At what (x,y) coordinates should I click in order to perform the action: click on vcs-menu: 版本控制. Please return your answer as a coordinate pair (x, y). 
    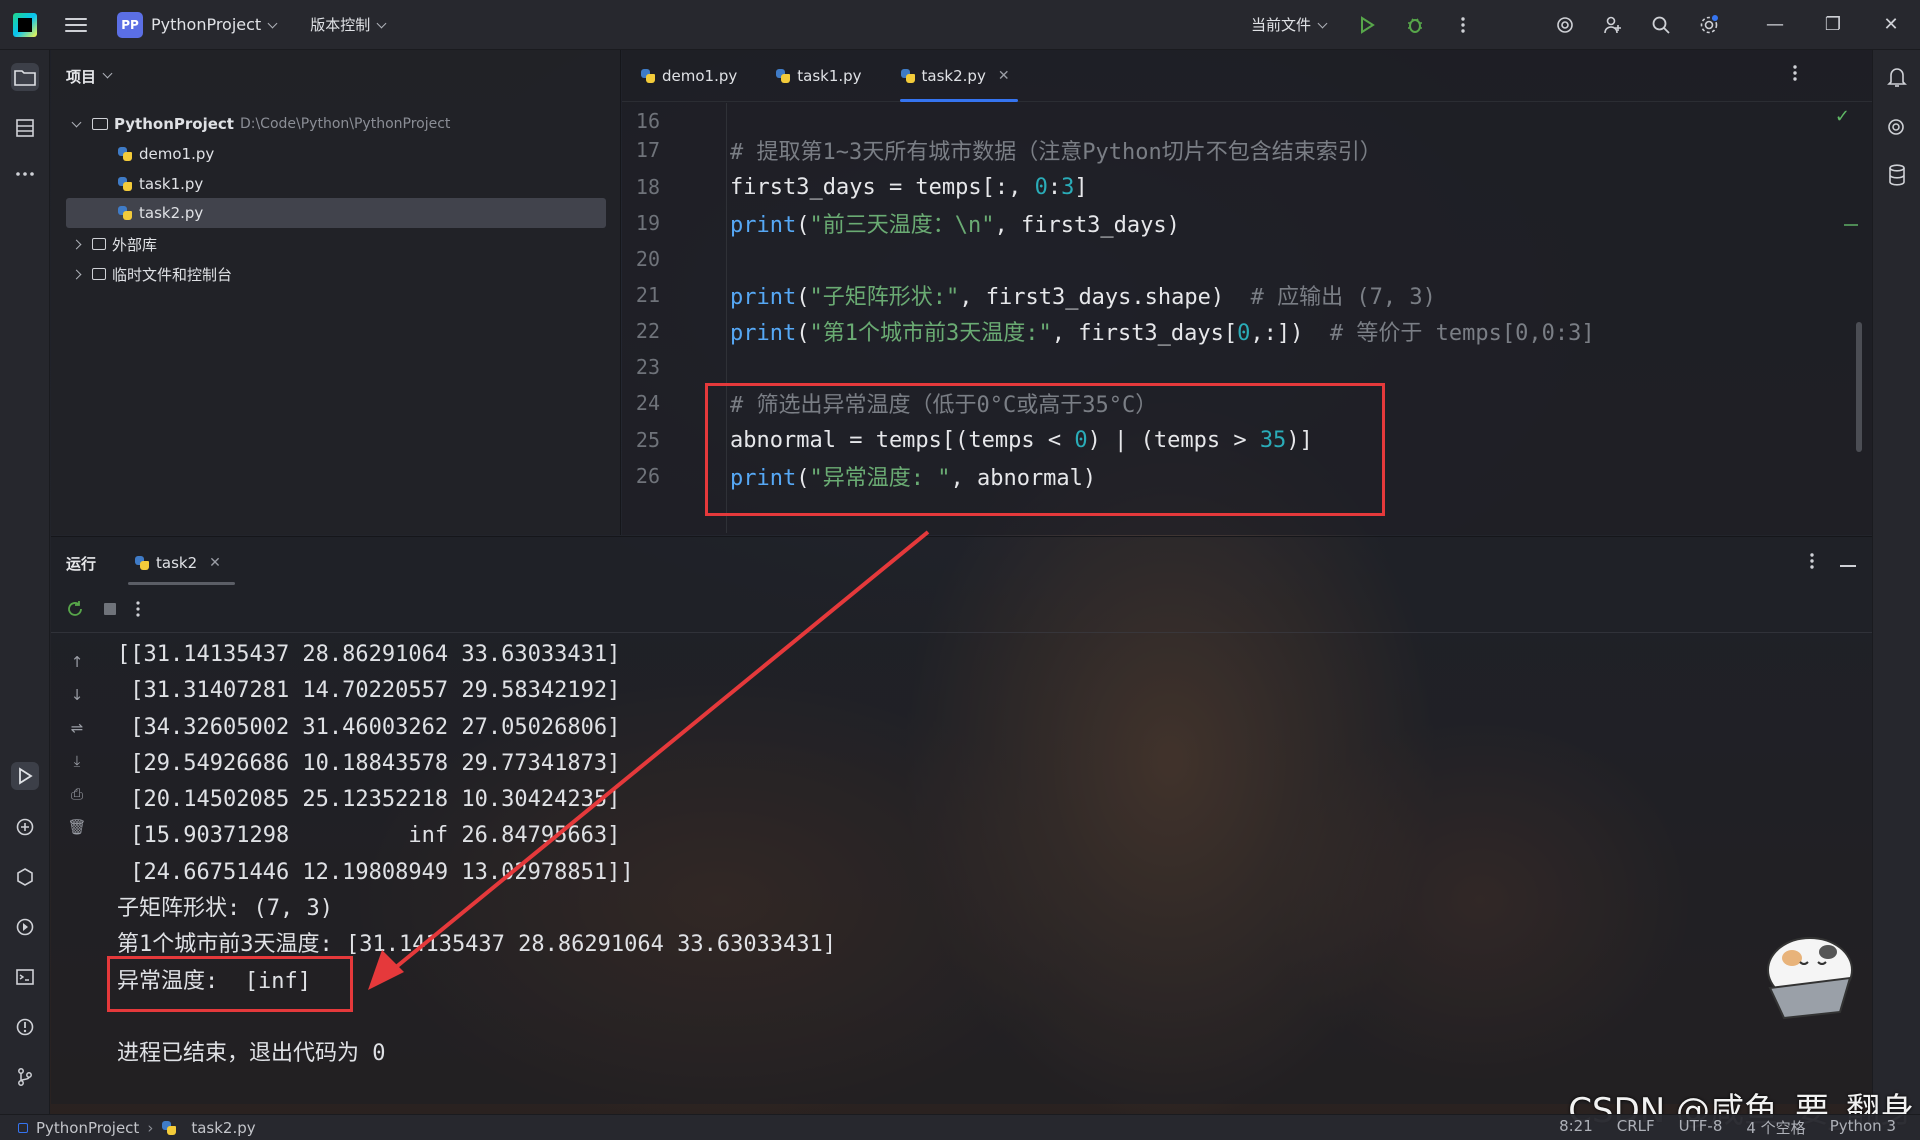
    Looking at the image, I should click on (348, 24).